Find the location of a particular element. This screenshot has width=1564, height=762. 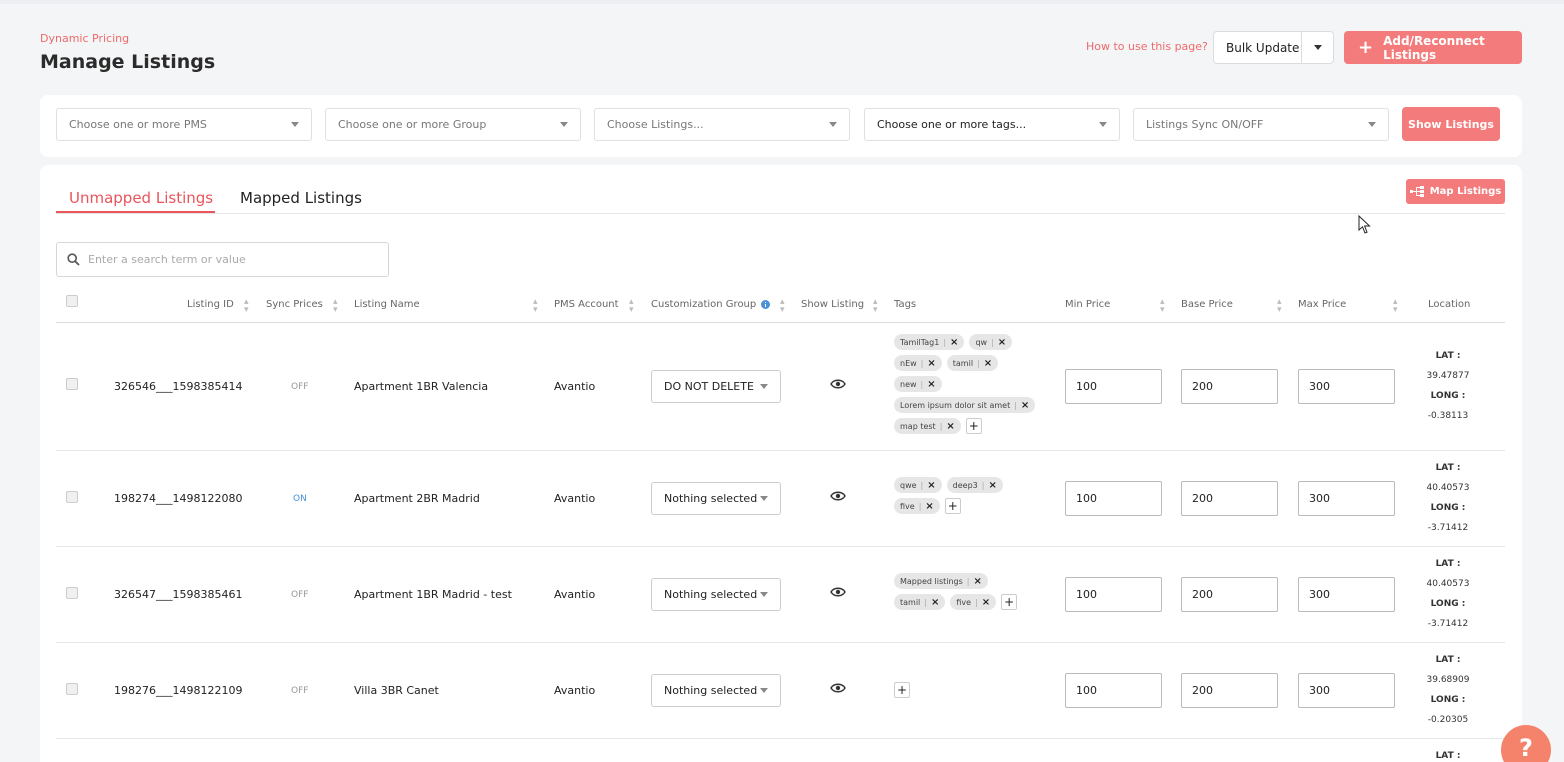

bulk-update-button: Bulk Update is located at coordinates (1273, 47).